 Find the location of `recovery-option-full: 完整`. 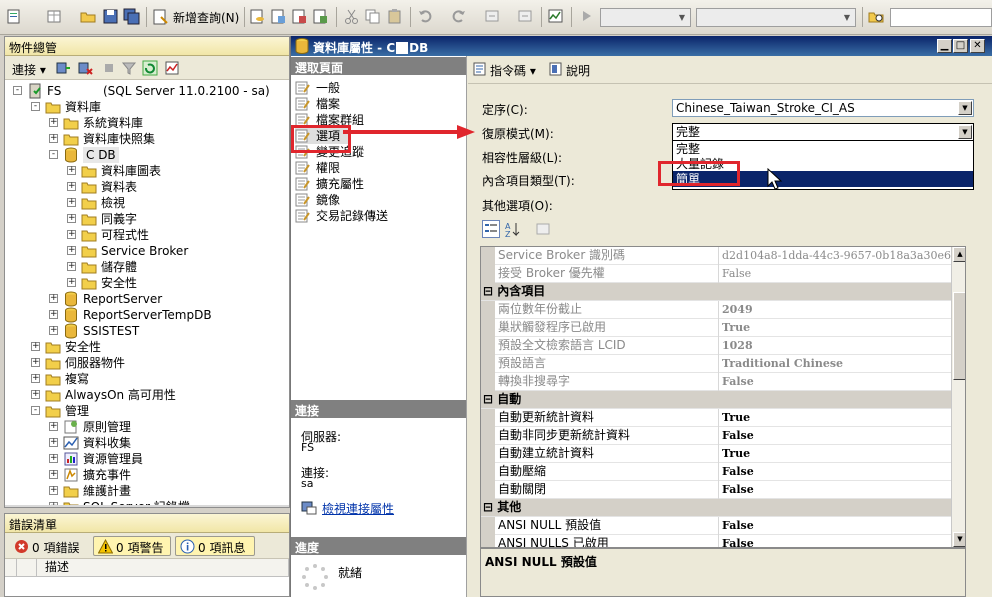

recovery-option-full: 完整 is located at coordinates (823, 149).